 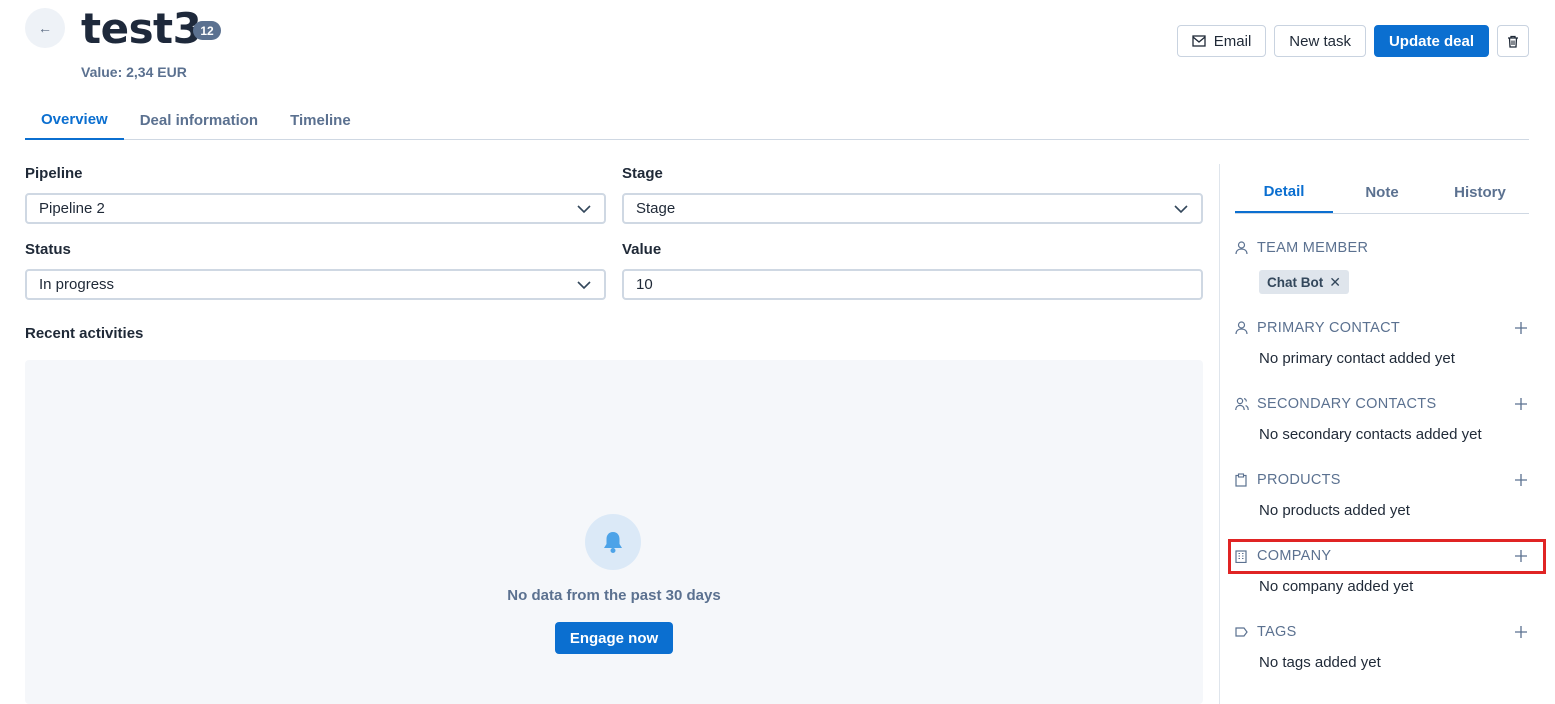 I want to click on secondary-contacts-section: SECONDARY CONTACTS, so click(x=1382, y=404).